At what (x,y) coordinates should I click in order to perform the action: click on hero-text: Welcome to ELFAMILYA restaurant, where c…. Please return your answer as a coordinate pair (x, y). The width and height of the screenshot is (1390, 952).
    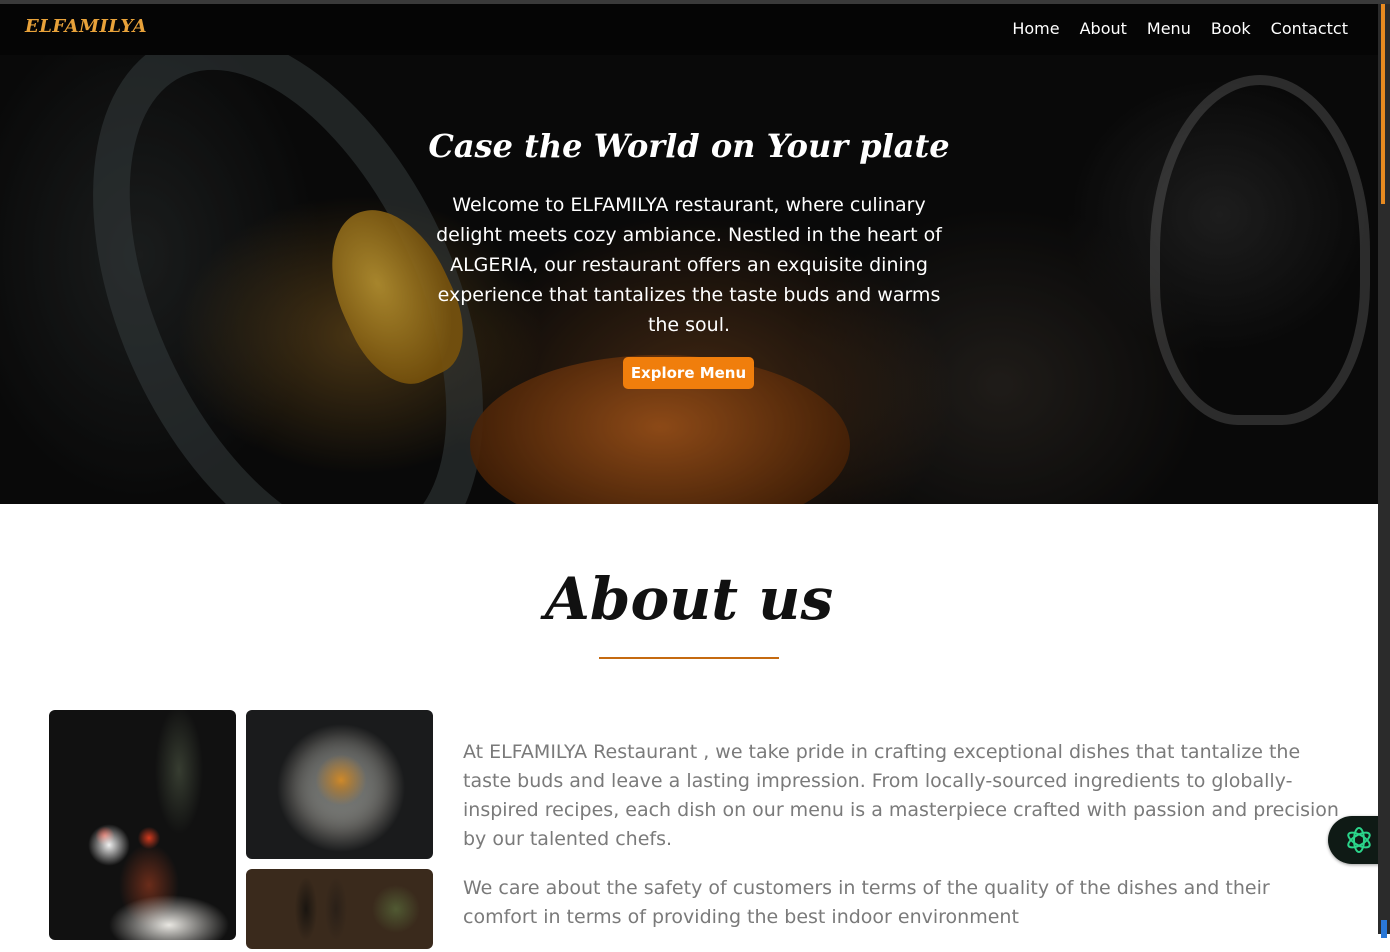
    Looking at the image, I should click on (689, 265).